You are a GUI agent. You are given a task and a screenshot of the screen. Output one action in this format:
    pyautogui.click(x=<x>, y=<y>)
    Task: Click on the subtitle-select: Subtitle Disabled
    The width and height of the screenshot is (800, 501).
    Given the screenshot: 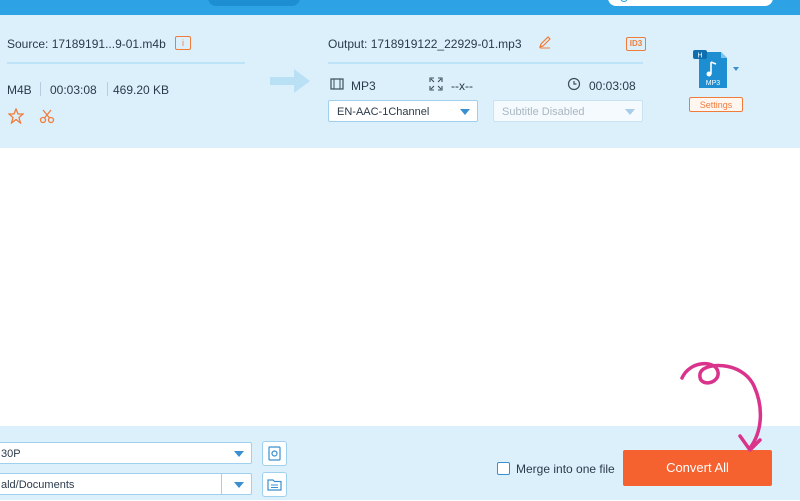 What is the action you would take?
    pyautogui.click(x=568, y=111)
    